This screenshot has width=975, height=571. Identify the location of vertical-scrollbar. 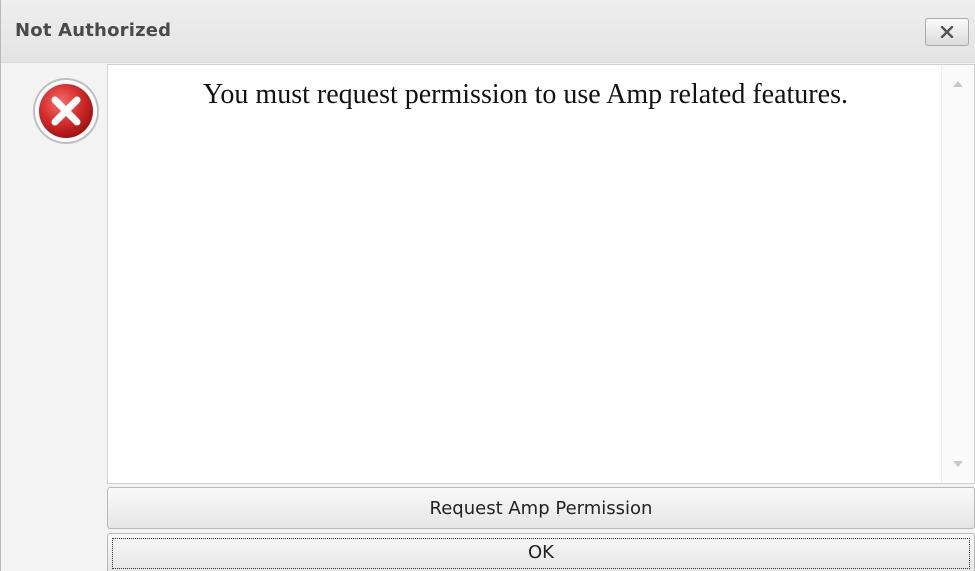
(957, 274).